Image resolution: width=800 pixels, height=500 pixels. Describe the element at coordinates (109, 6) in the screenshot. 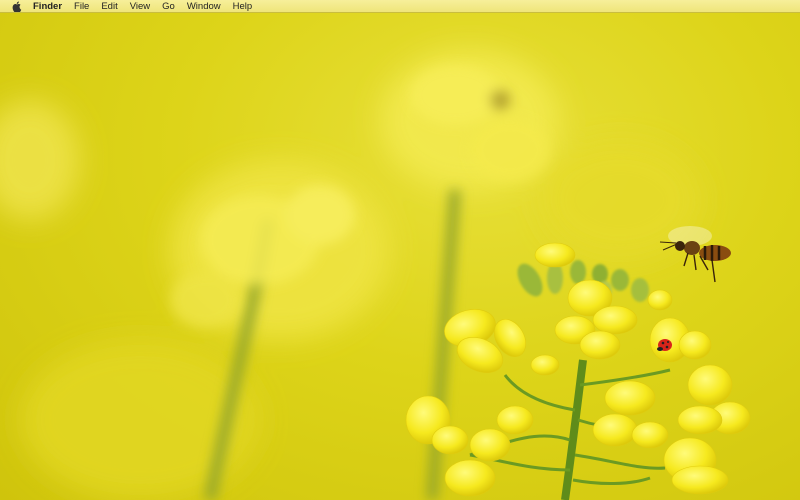

I see `menu-edit: Edit` at that location.